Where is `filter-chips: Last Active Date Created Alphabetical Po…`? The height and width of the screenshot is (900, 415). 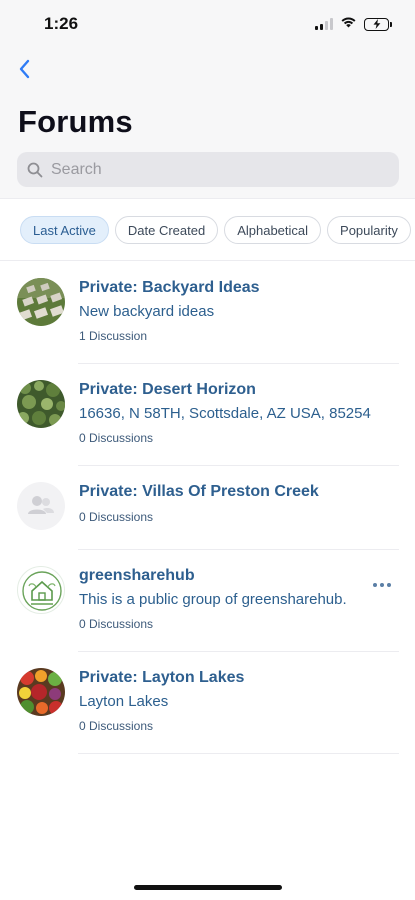
filter-chips: Last Active Date Created Alphabetical Po… is located at coordinates (215, 230).